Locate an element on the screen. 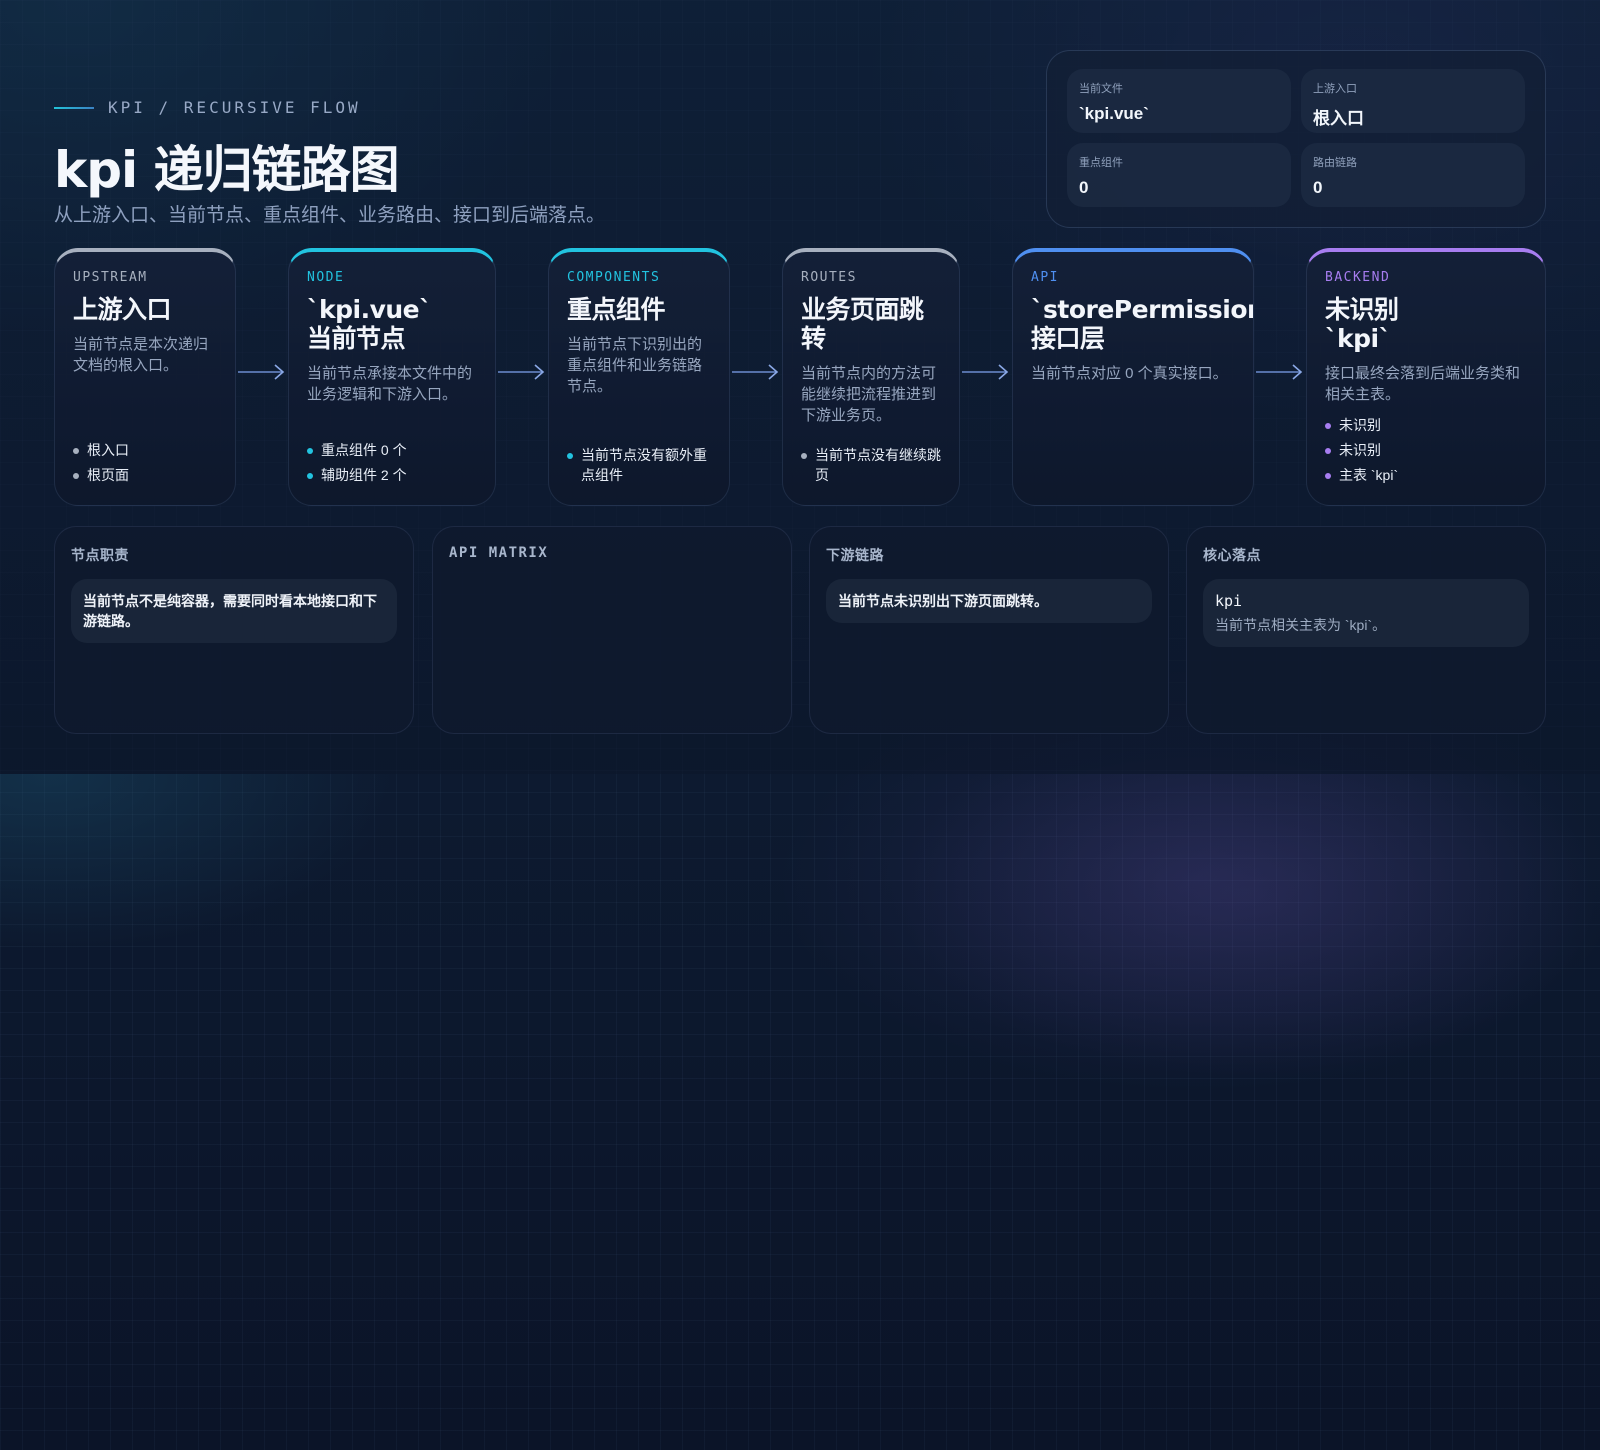 Image resolution: width=1600 pixels, height=1450 pixels. panel-core: 核心落点 kpi 当前节点相关主表为 `kpi`。 is located at coordinates (1366, 630).